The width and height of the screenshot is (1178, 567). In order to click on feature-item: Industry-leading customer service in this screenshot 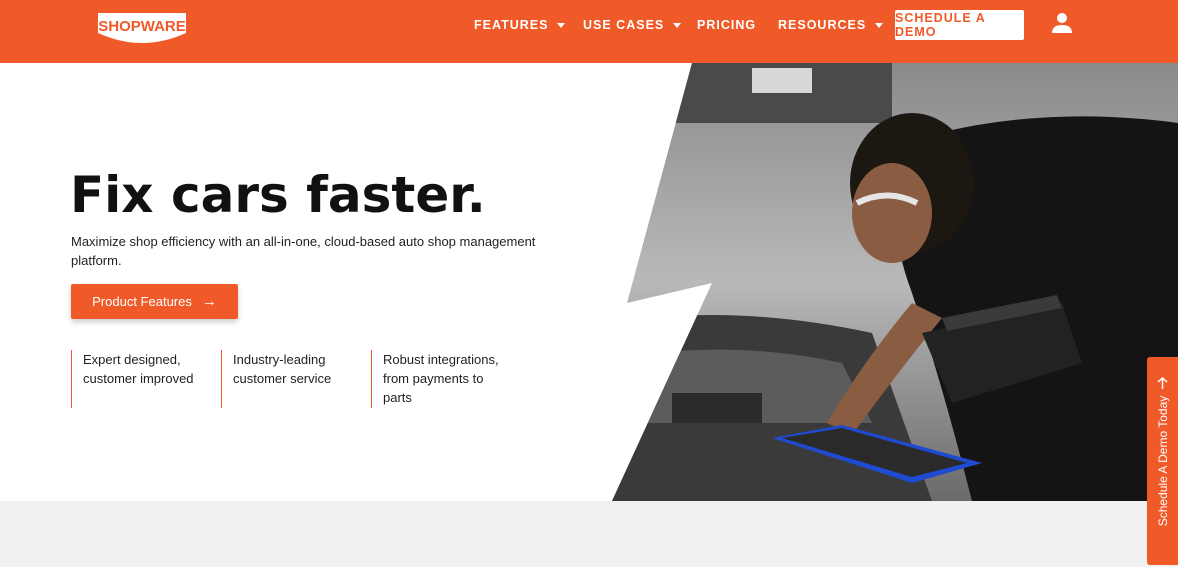, I will do `click(291, 379)`.